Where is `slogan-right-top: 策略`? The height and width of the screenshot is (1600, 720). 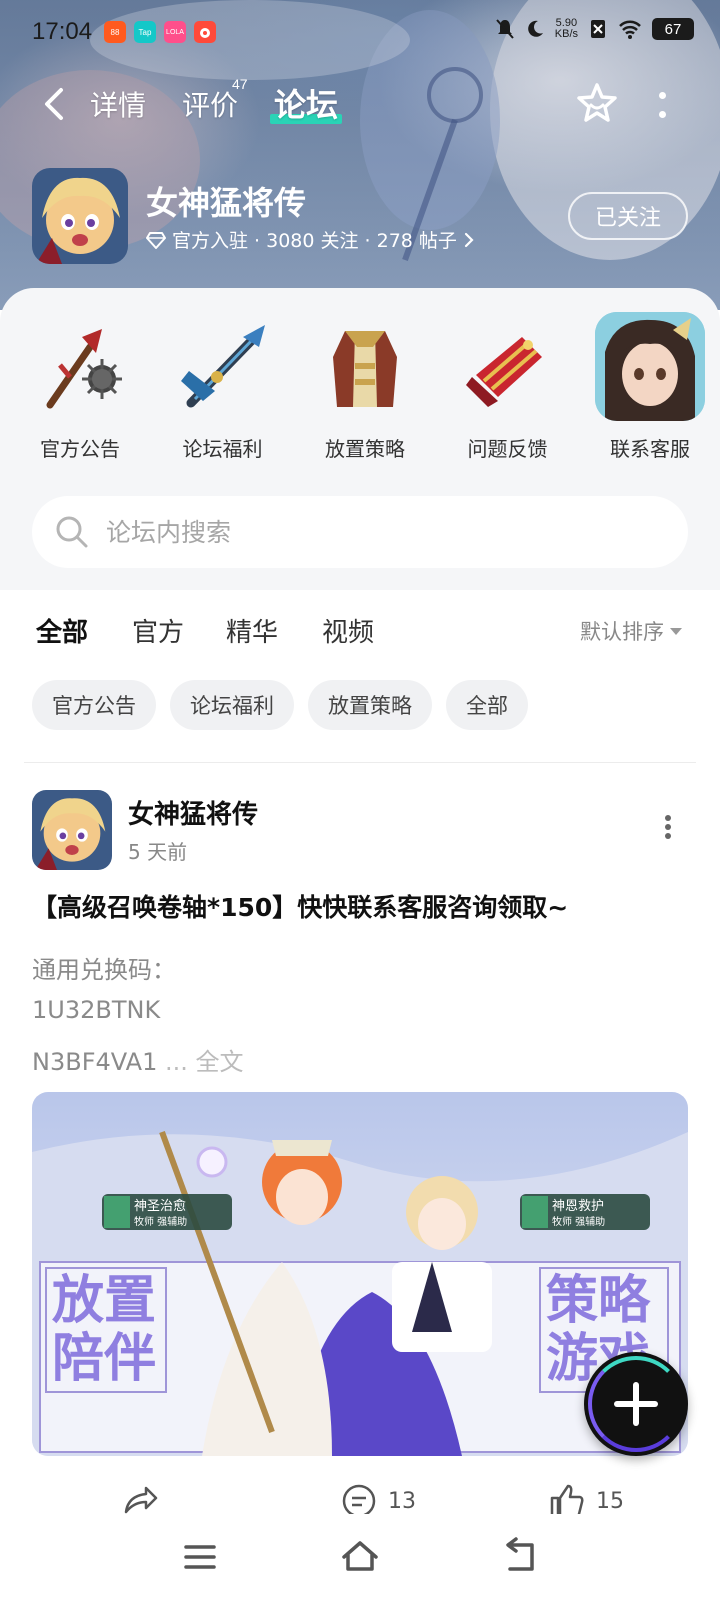 slogan-right-top: 策略 is located at coordinates (598, 1300).